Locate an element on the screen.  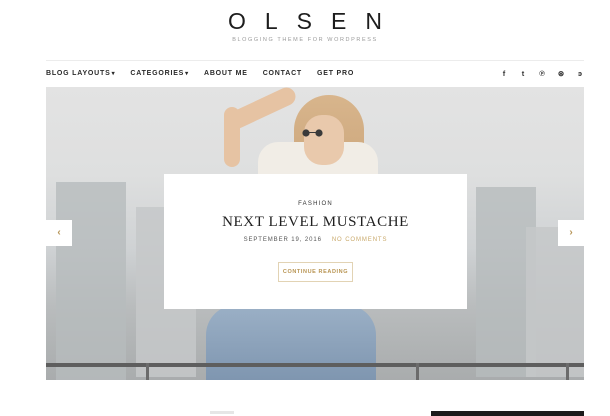
sidebar-widget-header is located at coordinates (507, 413).